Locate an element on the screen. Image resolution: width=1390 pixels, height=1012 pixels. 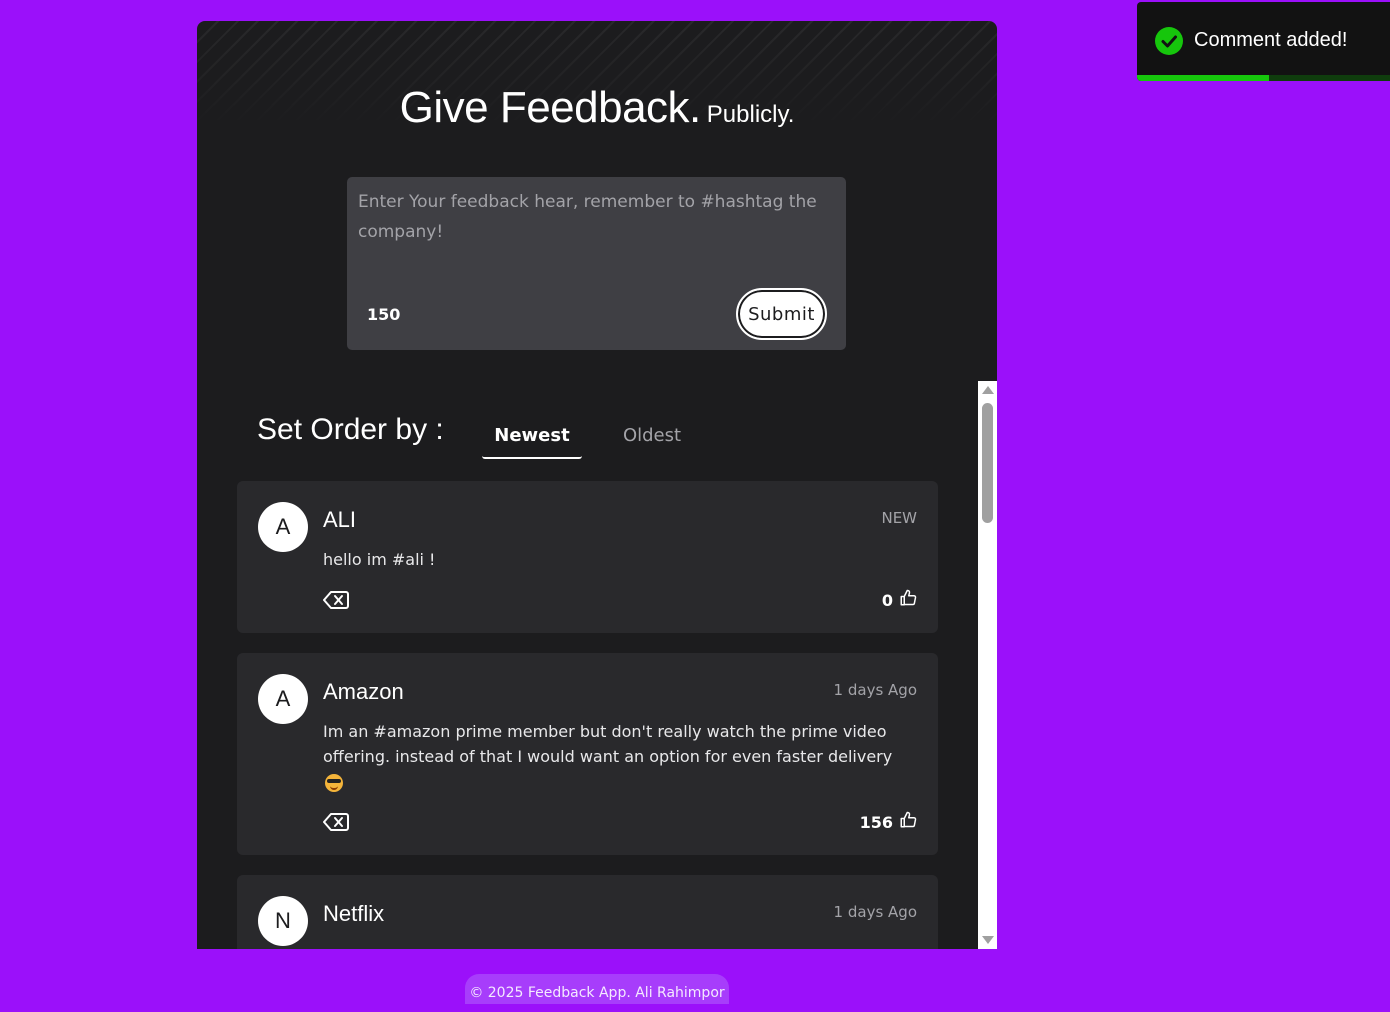
scroll-up-arrow-icon is located at coordinates (988, 390).